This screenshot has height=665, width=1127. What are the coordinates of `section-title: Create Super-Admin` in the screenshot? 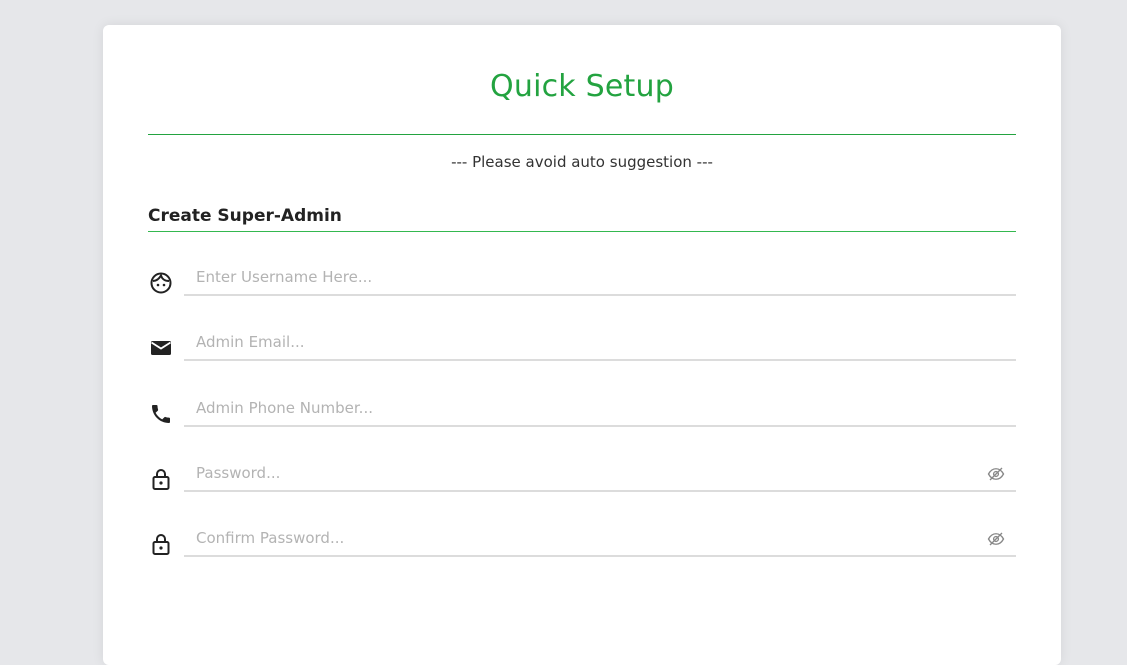 It's located at (245, 216).